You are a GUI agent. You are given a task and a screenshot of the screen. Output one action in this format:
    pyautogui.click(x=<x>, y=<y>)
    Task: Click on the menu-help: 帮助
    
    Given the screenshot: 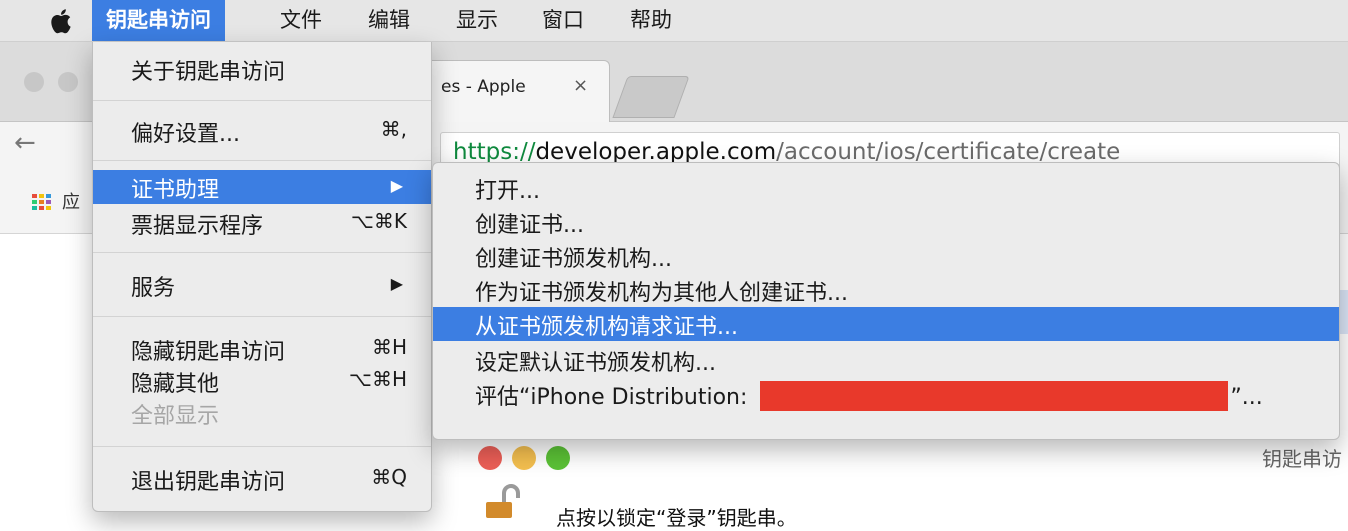 What is the action you would take?
    pyautogui.click(x=651, y=20)
    